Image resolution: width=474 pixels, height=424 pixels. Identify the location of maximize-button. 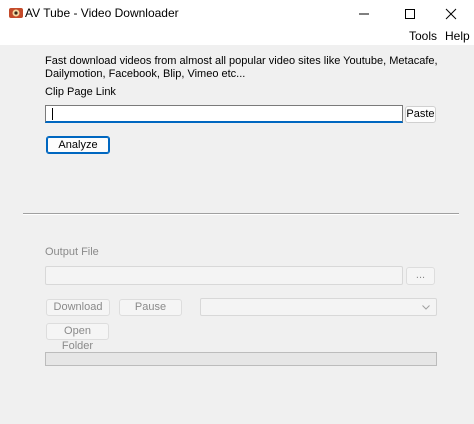
(410, 13).